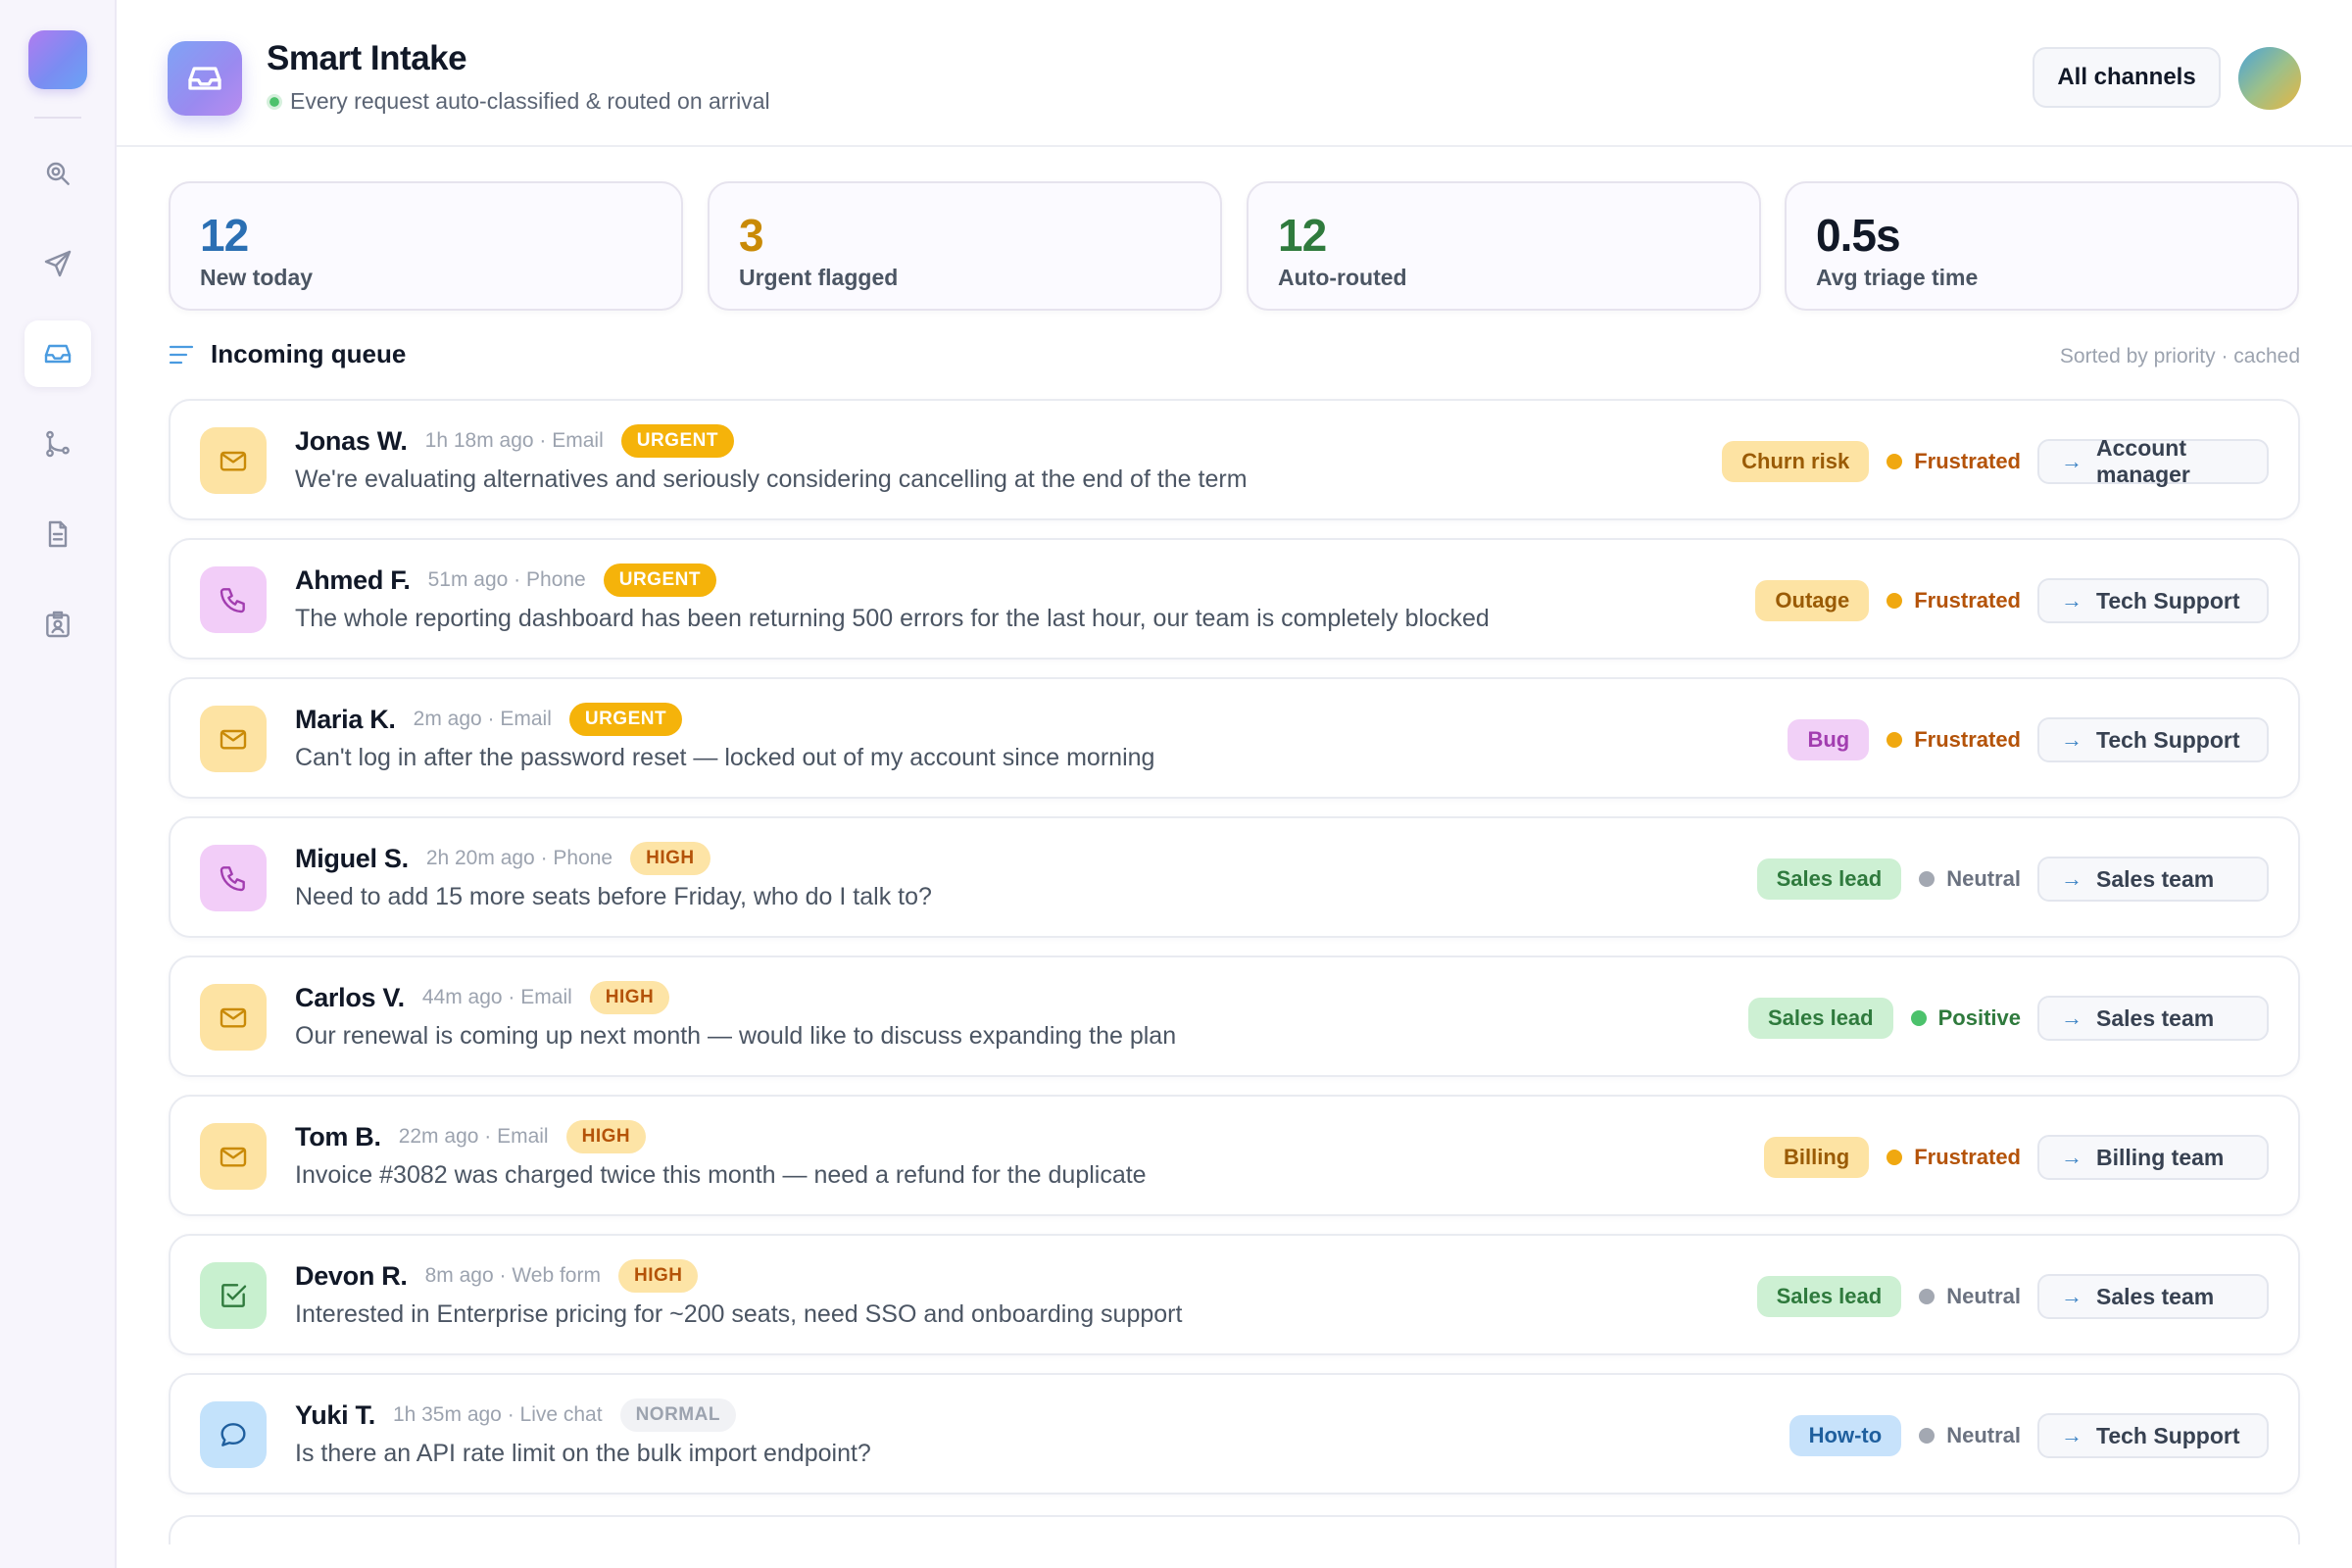 The height and width of the screenshot is (1568, 2352). Describe the element at coordinates (497, 1415) in the screenshot. I see `request-meta: 1h 35m ago · Live chat` at that location.